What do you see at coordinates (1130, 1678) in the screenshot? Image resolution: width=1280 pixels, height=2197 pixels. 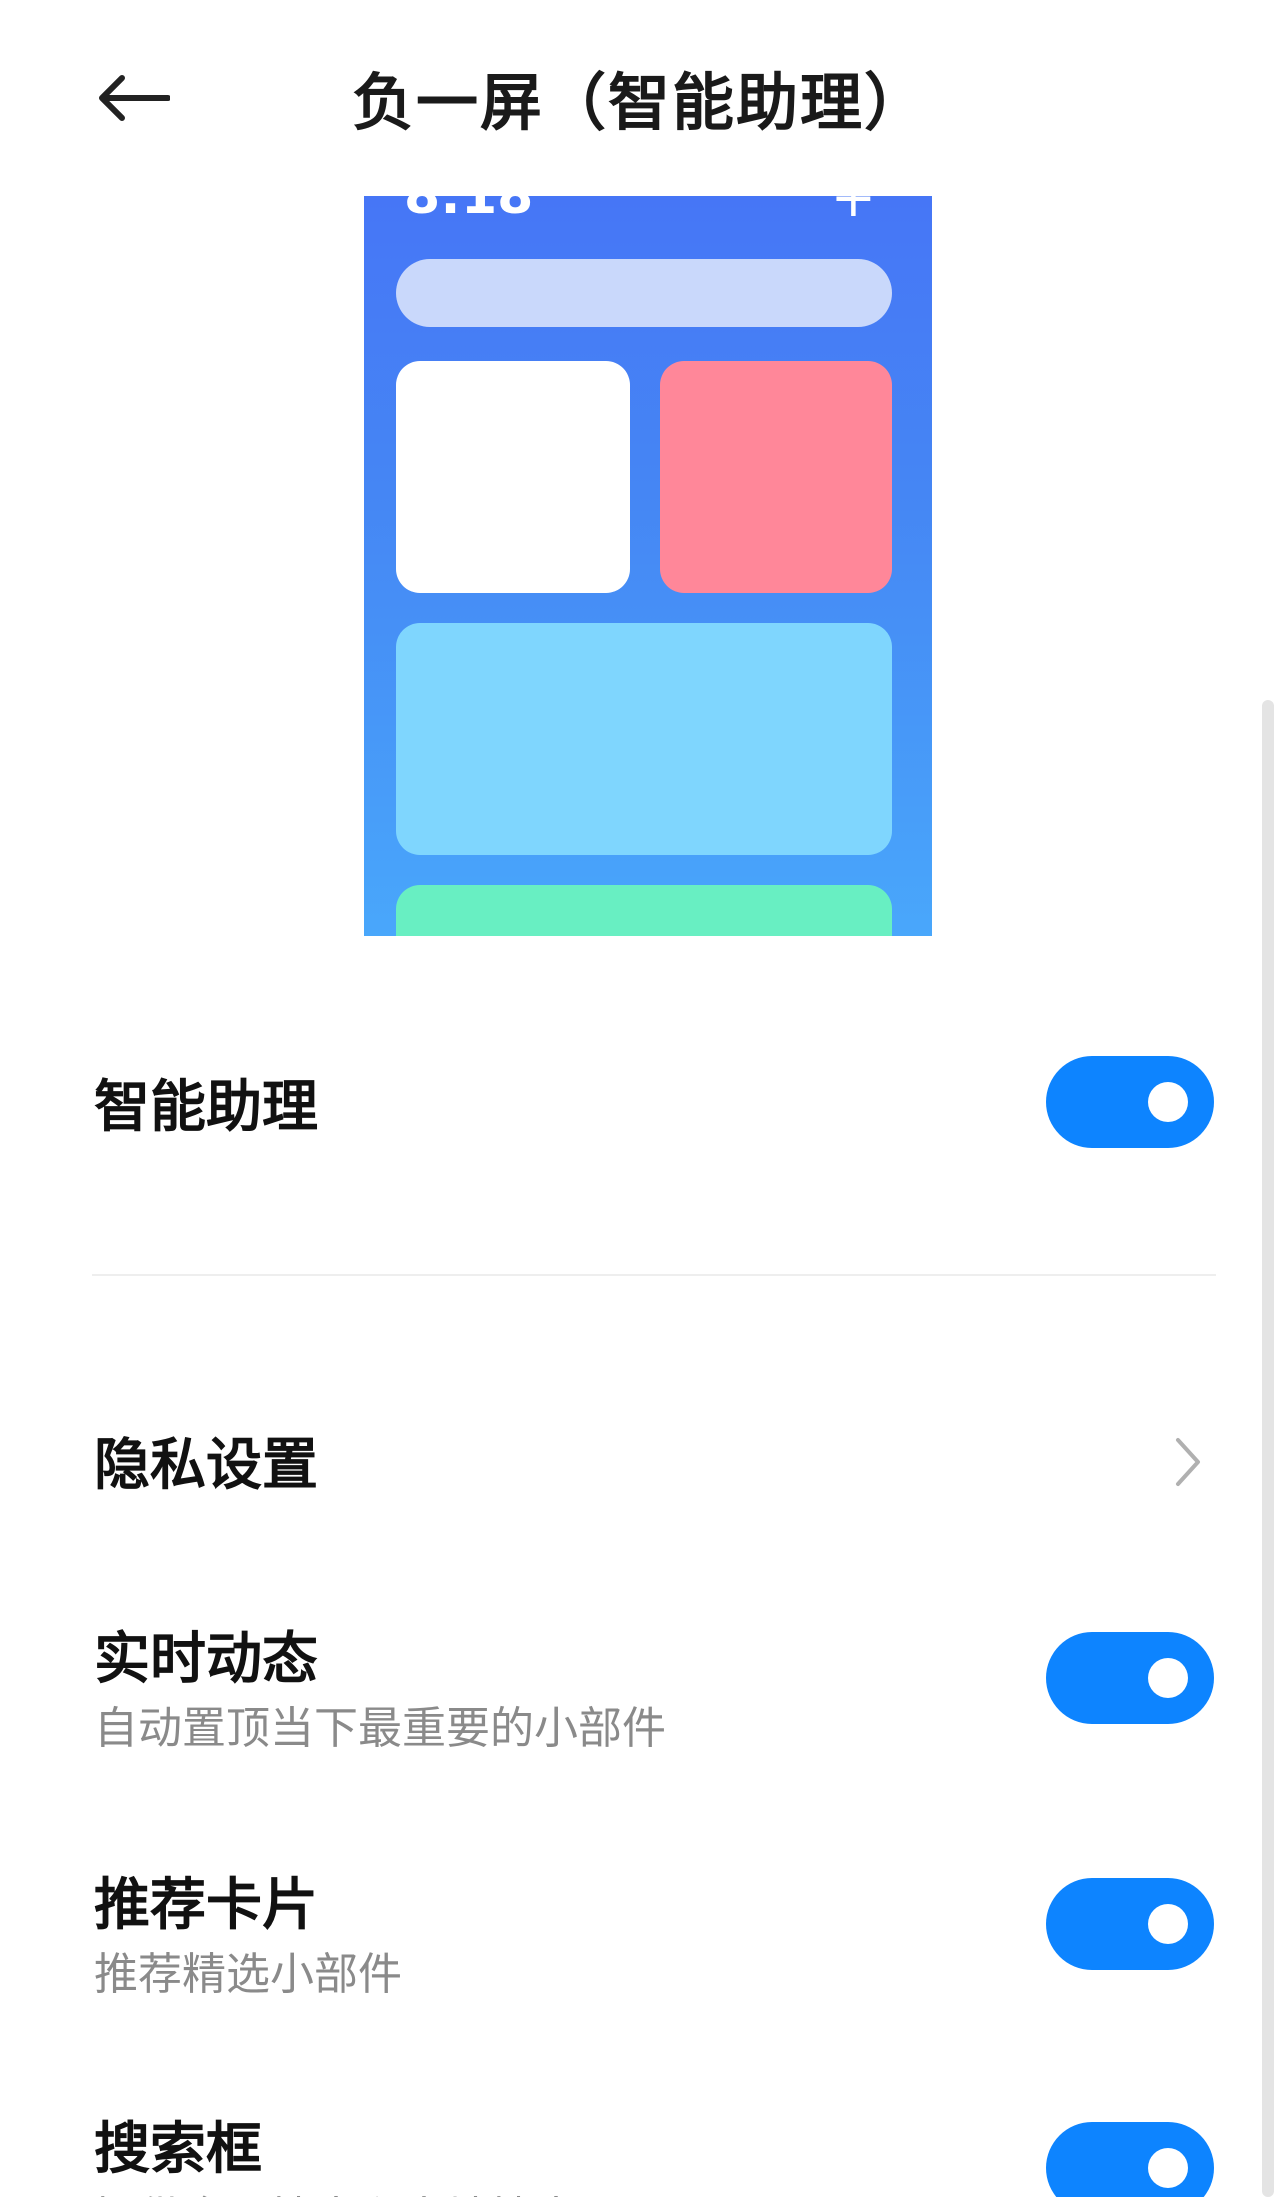 I see `live-updates-toggle` at bounding box center [1130, 1678].